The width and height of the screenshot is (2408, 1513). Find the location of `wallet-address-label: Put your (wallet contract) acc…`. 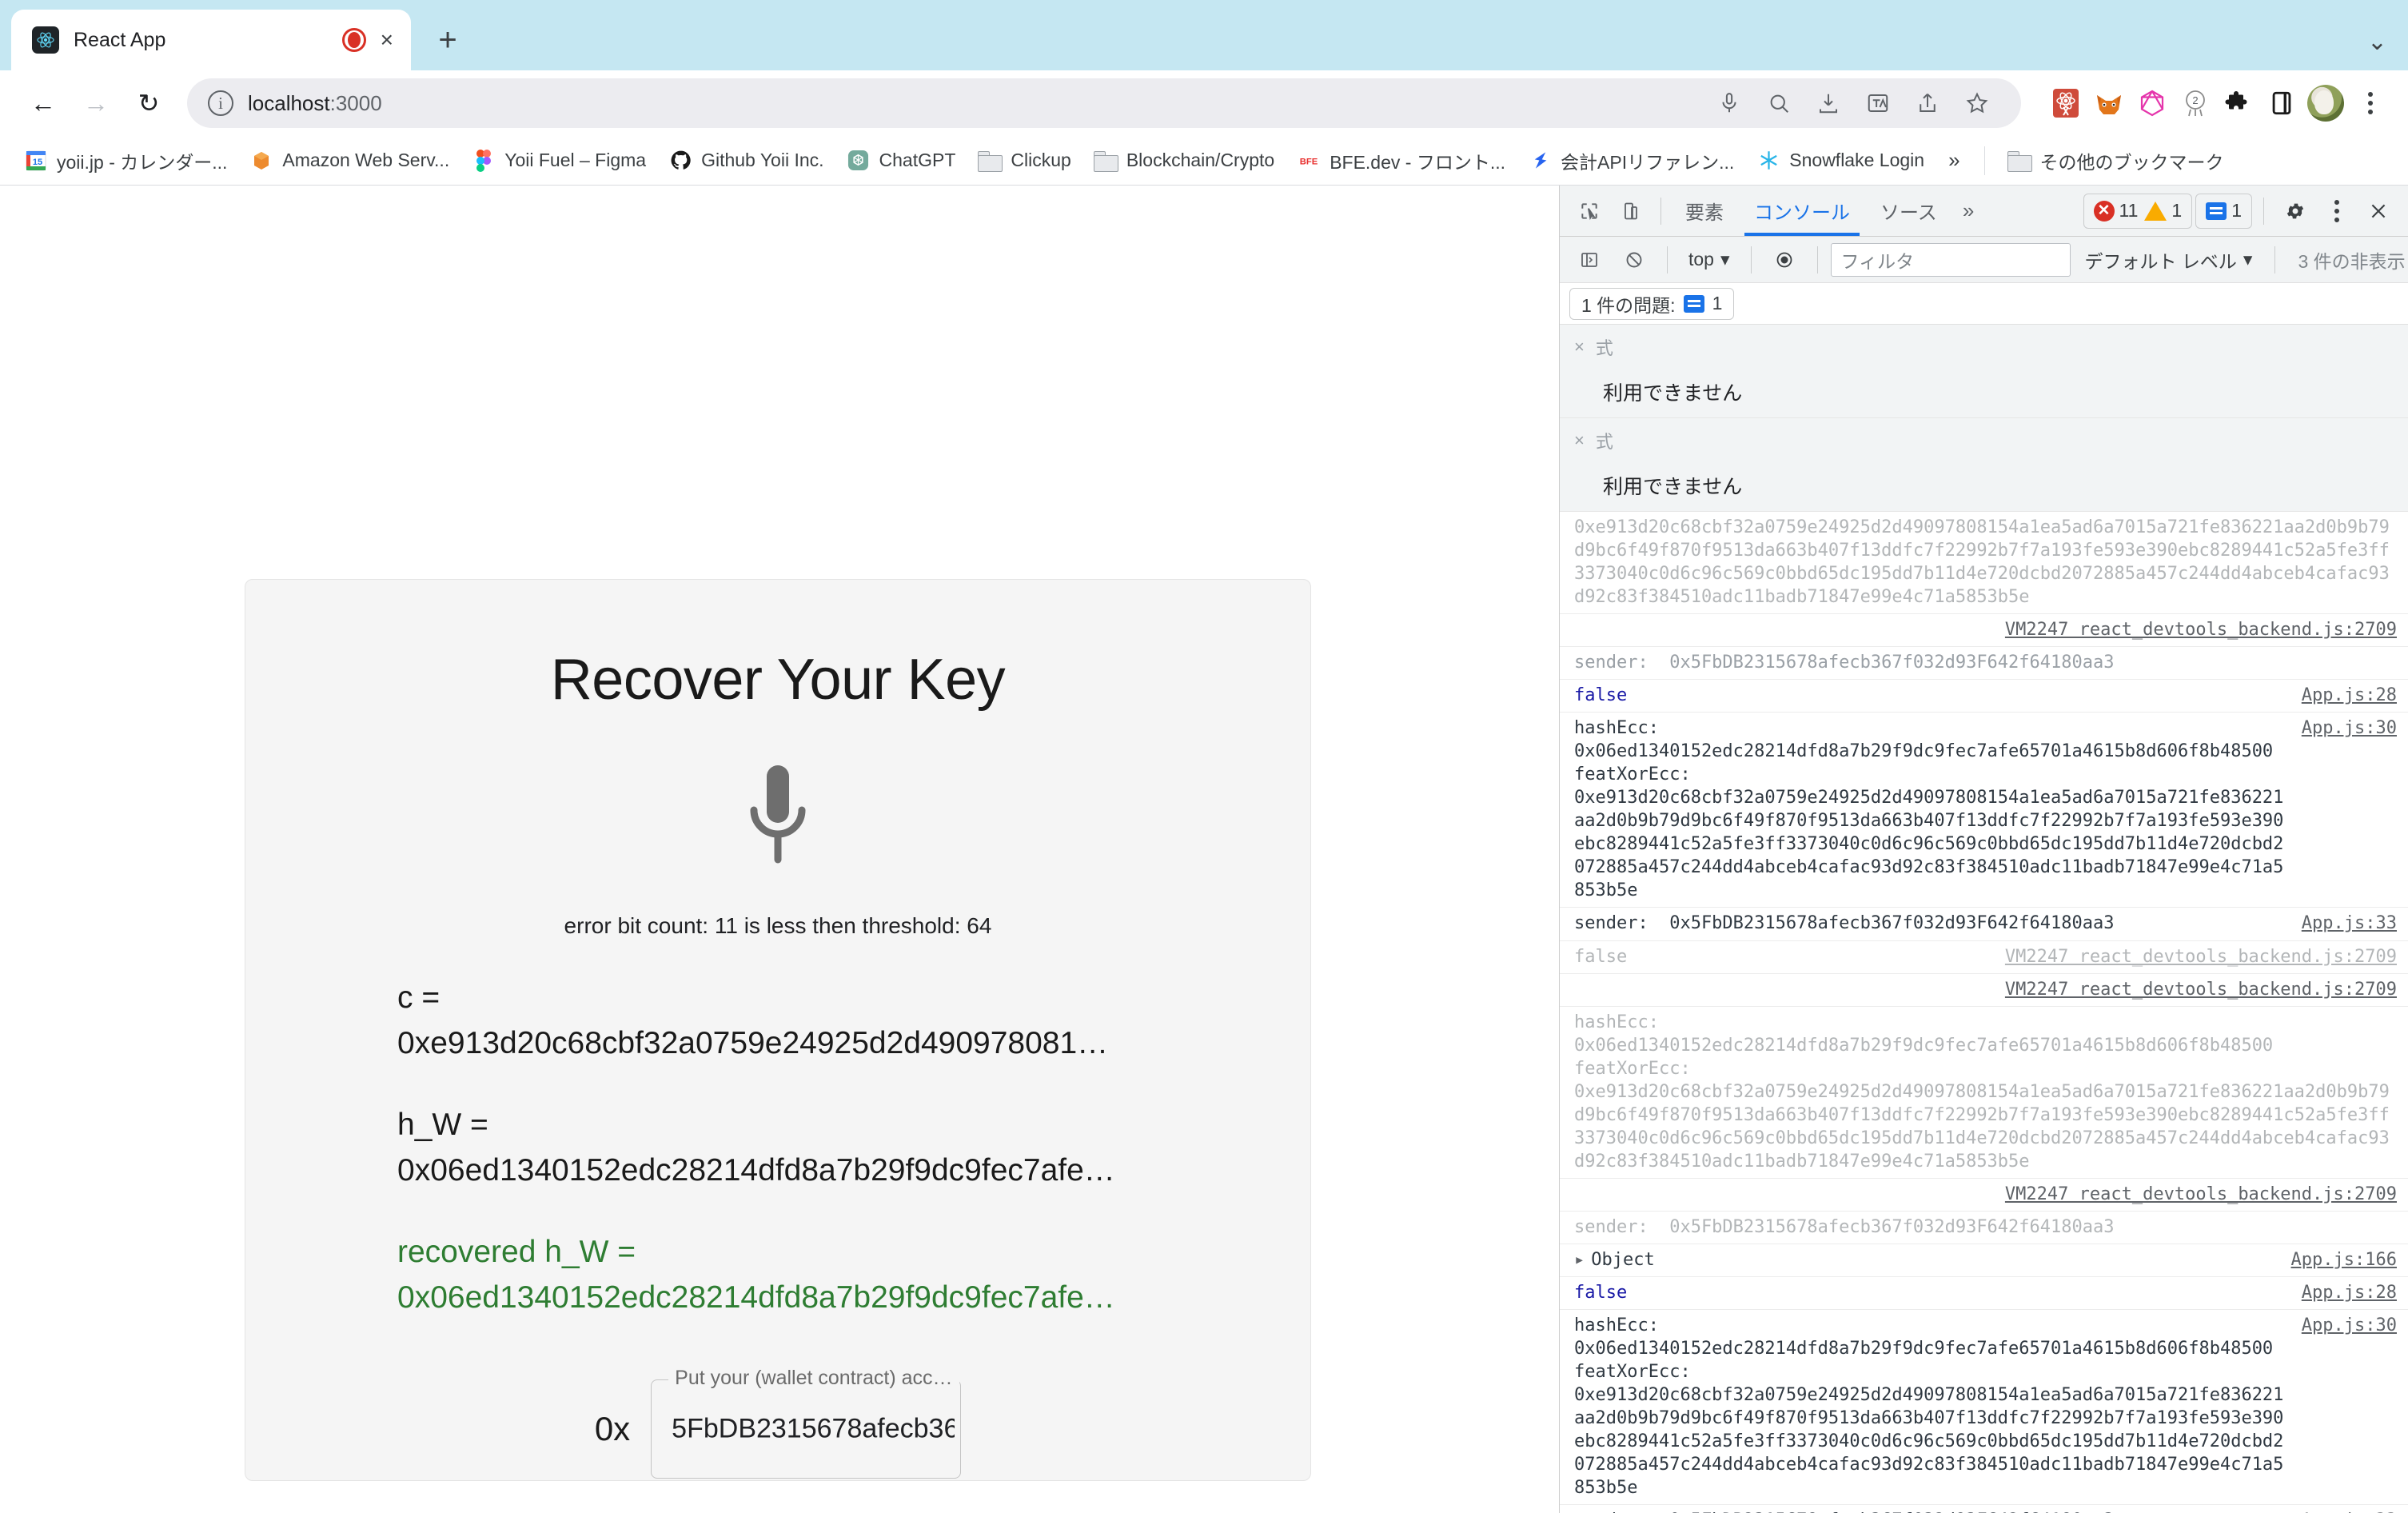

wallet-address-label: Put your (wallet contract) acc… is located at coordinates (813, 1379).